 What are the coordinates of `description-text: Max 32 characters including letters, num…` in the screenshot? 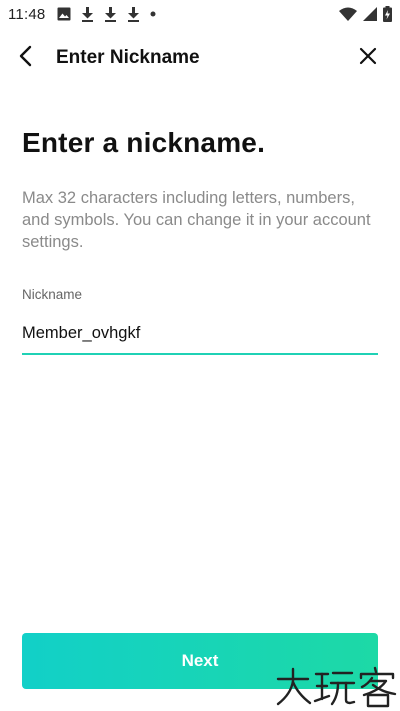 It's located at (196, 220).